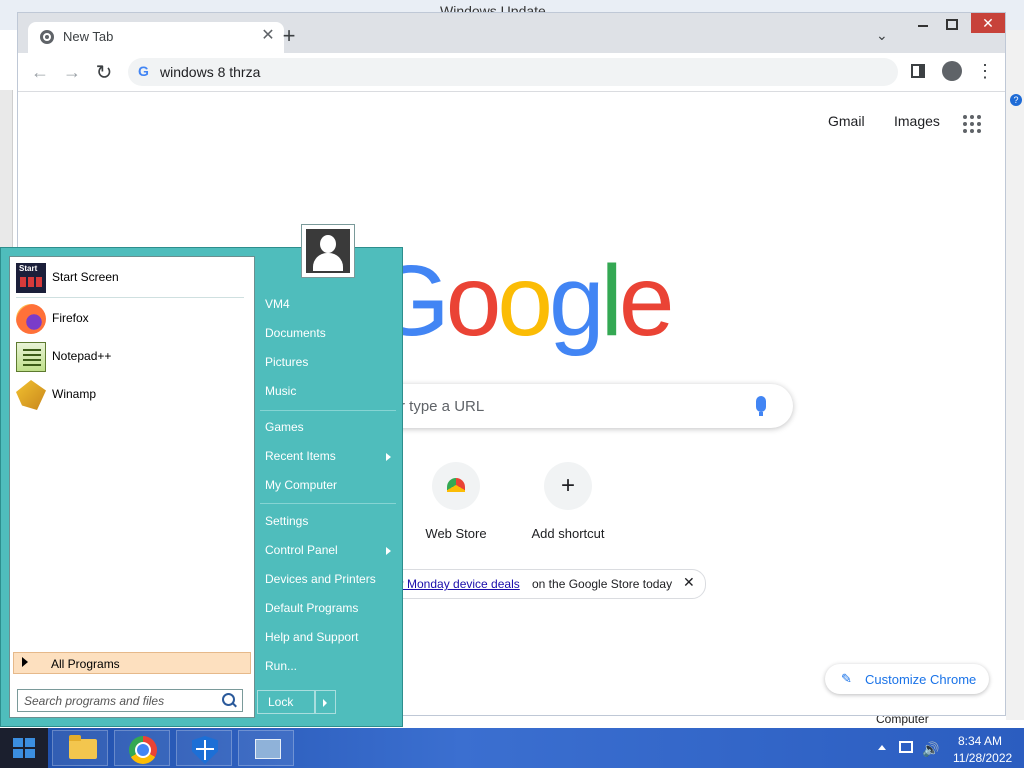 This screenshot has width=1024, height=768. Describe the element at coordinates (846, 121) in the screenshot. I see `gmail-link: Gmail` at that location.